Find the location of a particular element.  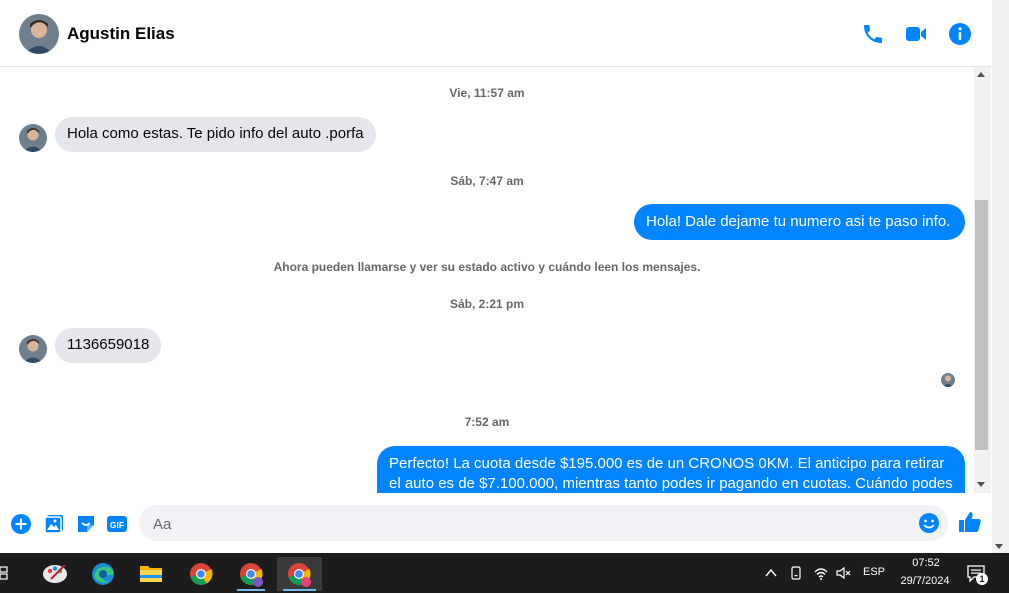

scroll-up-arrow is located at coordinates (981, 74).